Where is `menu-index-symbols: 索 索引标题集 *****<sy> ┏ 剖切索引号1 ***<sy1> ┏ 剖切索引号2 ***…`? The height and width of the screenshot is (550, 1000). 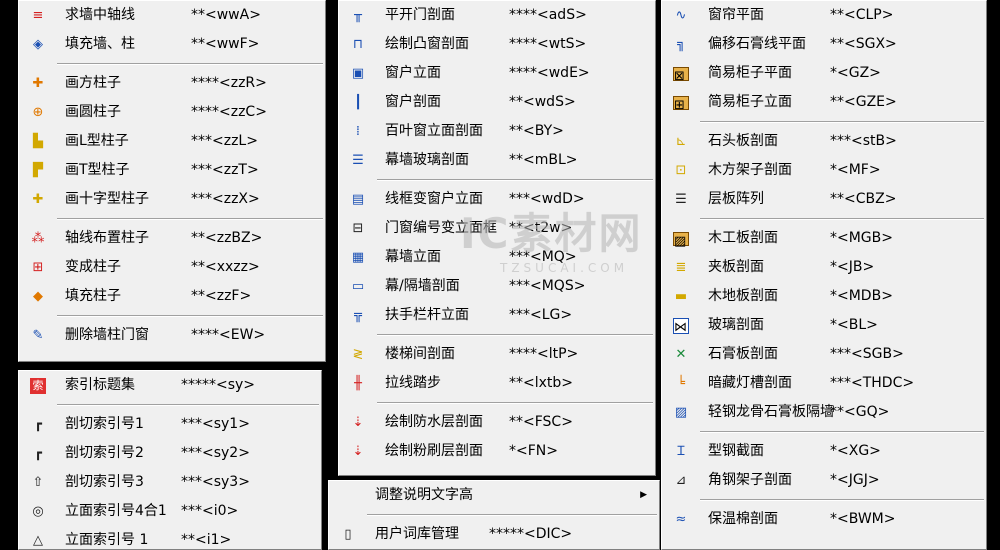
menu-index-symbols: 索 索引标题集 *****<sy> ┏ 剖切索引号1 ***<sy1> ┏ 剖切索引号2 ***… is located at coordinates (170, 460).